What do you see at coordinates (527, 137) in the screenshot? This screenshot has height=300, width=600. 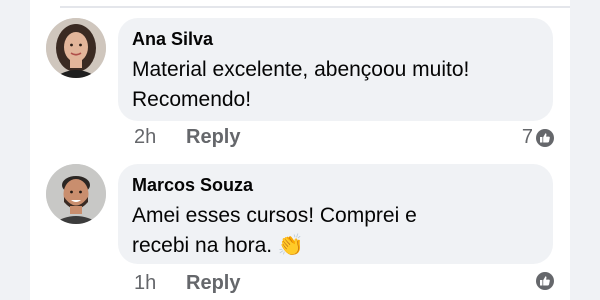 I see `like-count: 7` at bounding box center [527, 137].